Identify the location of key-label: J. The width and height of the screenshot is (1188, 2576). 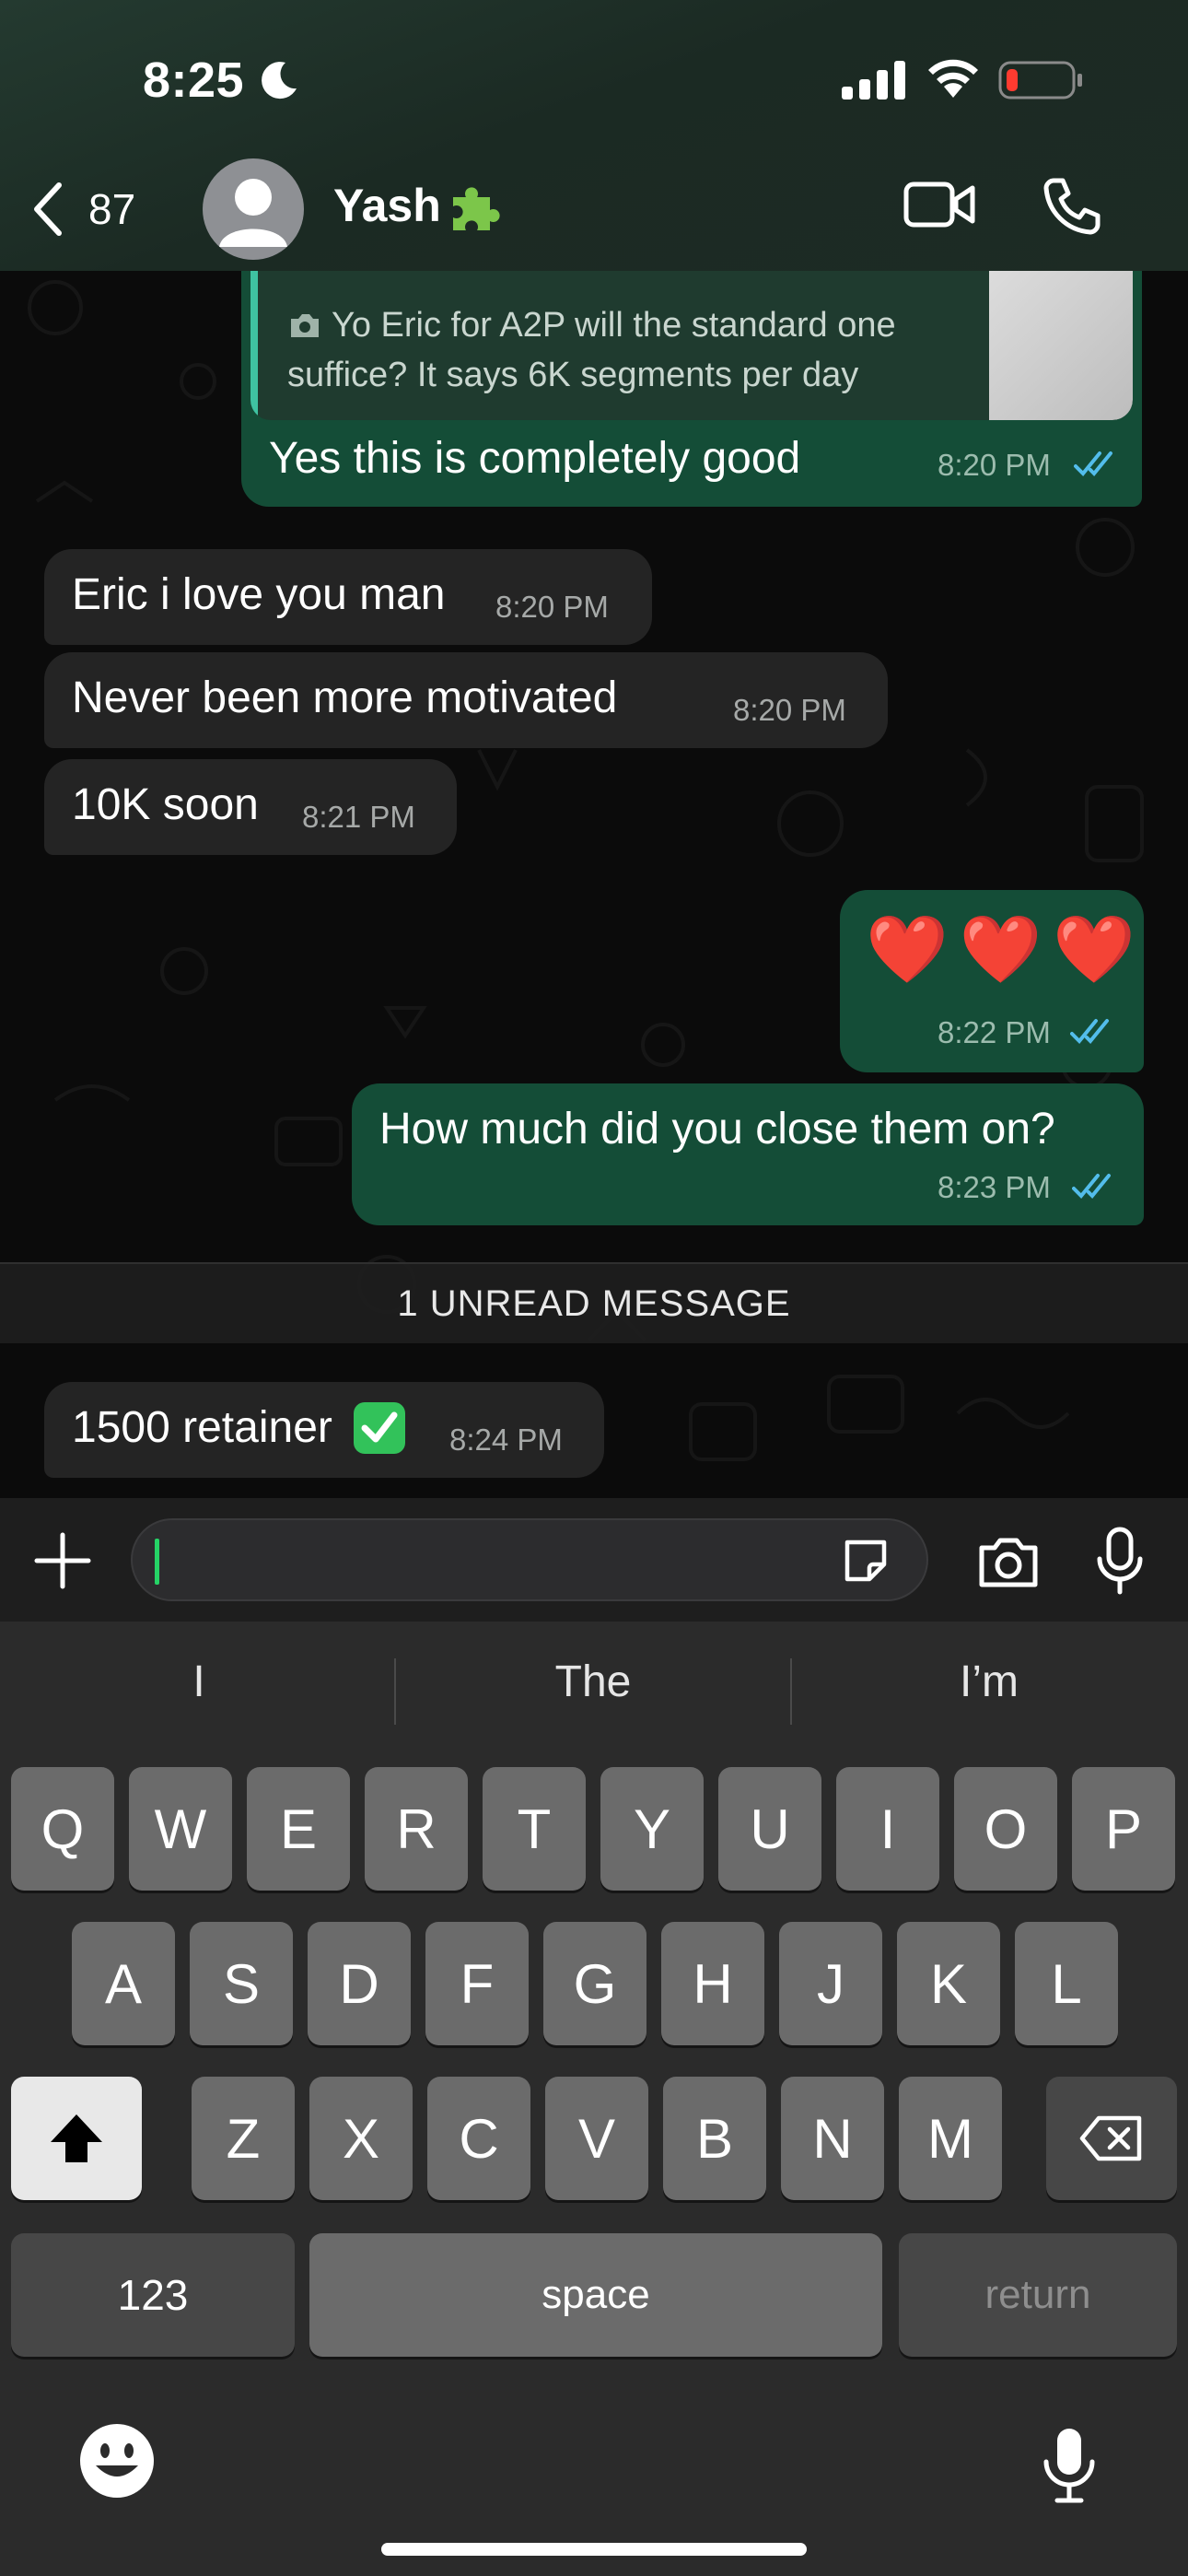
(830, 1983).